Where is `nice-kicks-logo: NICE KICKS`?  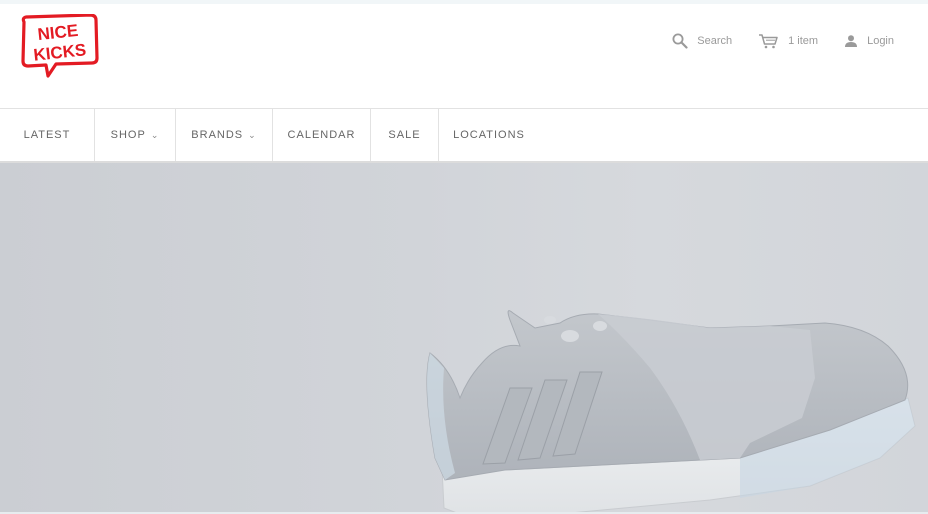
nice-kicks-logo: NICE KICKS is located at coordinates (60, 46).